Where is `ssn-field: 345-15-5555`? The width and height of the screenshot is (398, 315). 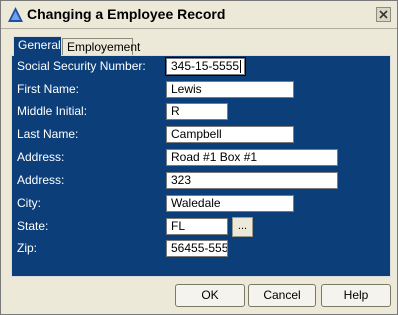 ssn-field: 345-15-5555 is located at coordinates (205, 66).